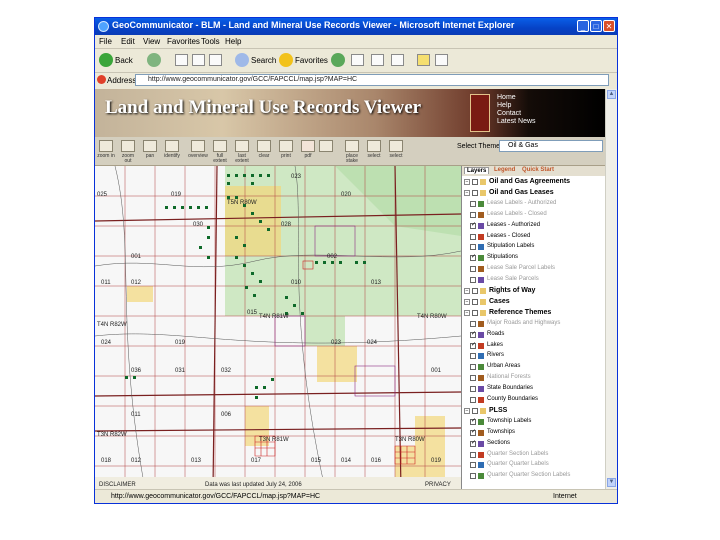 This screenshot has height=540, width=720. I want to click on layer-item: Rivers, so click(533, 356).